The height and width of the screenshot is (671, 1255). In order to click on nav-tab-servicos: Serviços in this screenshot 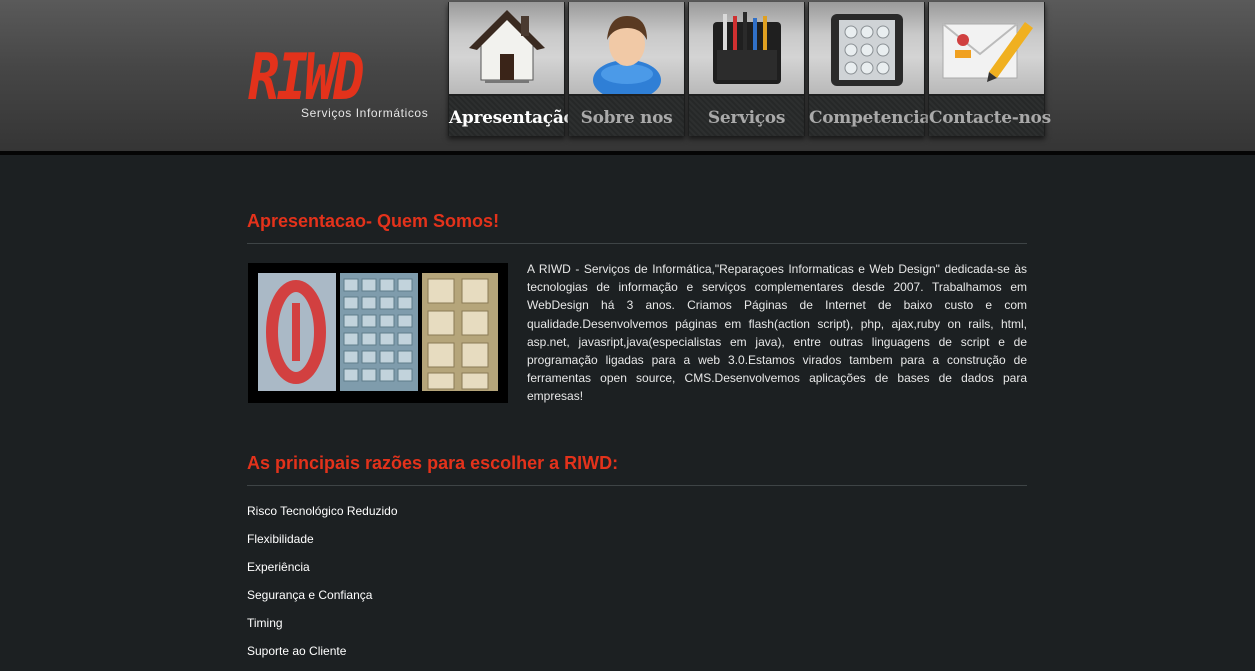, I will do `click(746, 69)`.